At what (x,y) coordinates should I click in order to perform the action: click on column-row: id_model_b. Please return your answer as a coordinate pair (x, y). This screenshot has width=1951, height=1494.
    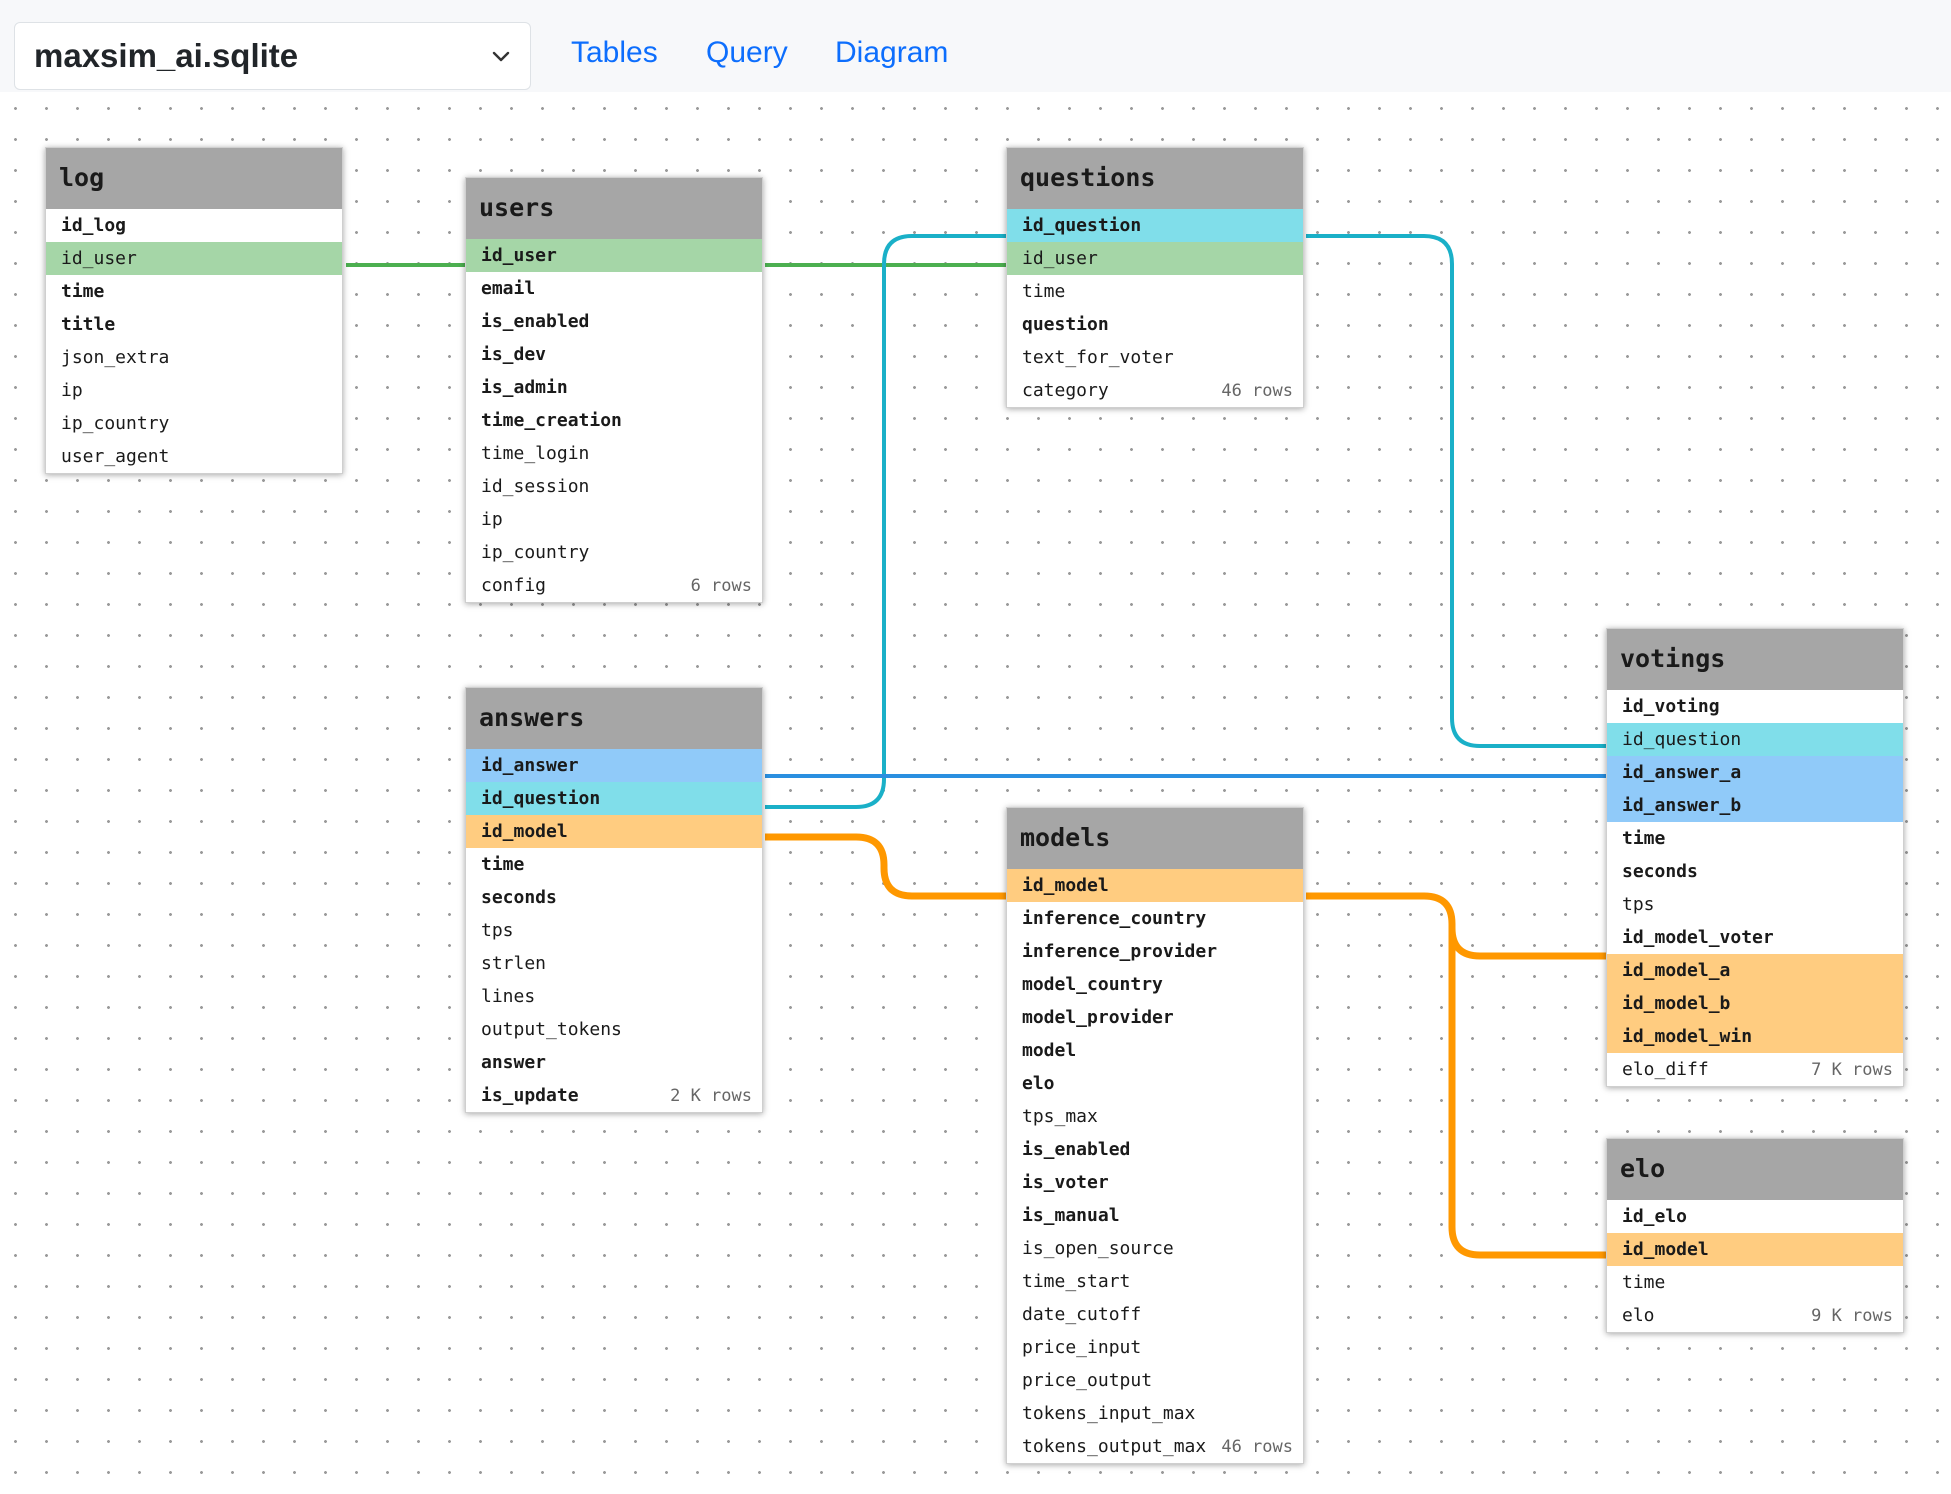
    Looking at the image, I should click on (1755, 1003).